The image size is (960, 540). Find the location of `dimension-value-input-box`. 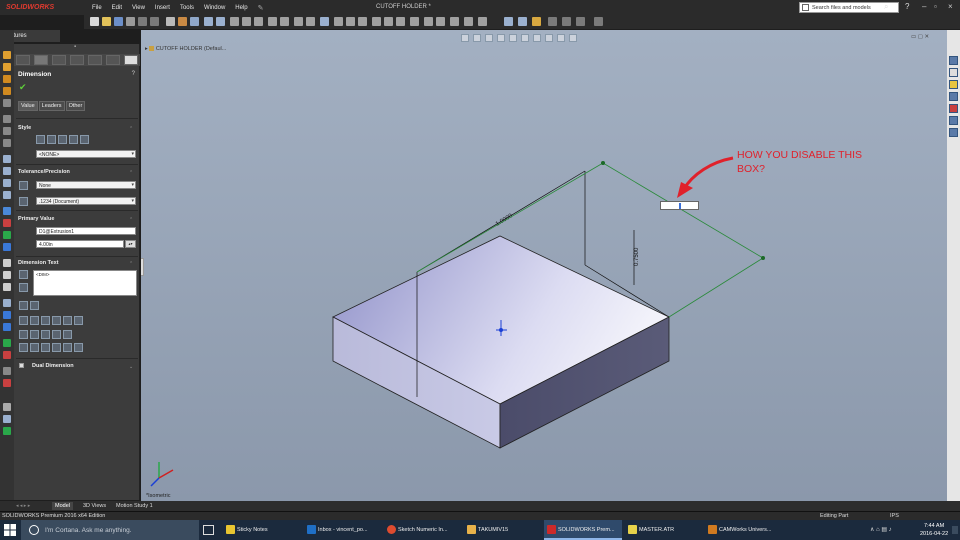

dimension-value-input-box is located at coordinates (679, 205).